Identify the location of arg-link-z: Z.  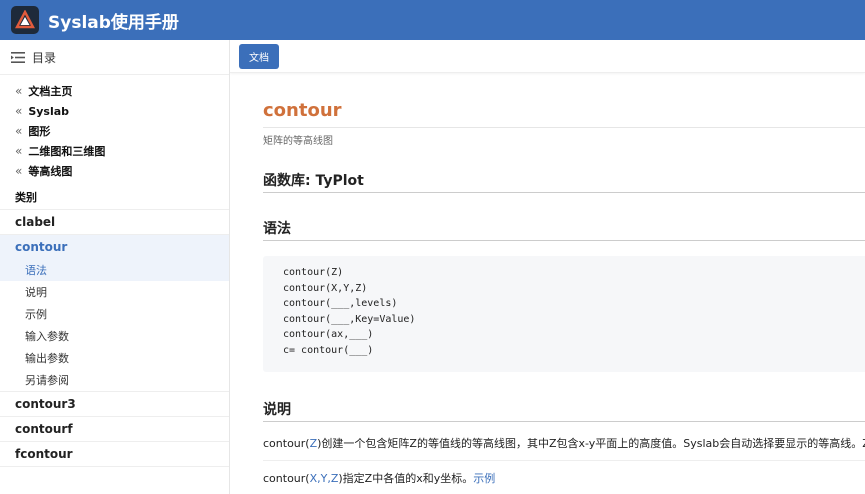
(314, 443).